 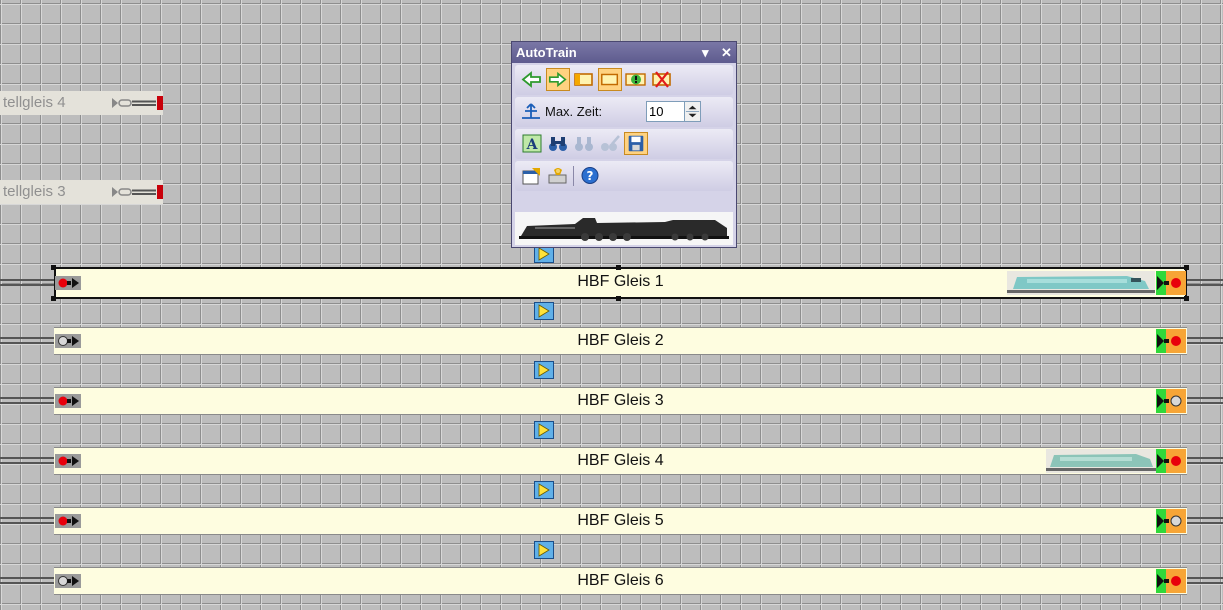 What do you see at coordinates (624, 112) in the screenshot?
I see `toolbar-time: Max. Zeit: 10` at bounding box center [624, 112].